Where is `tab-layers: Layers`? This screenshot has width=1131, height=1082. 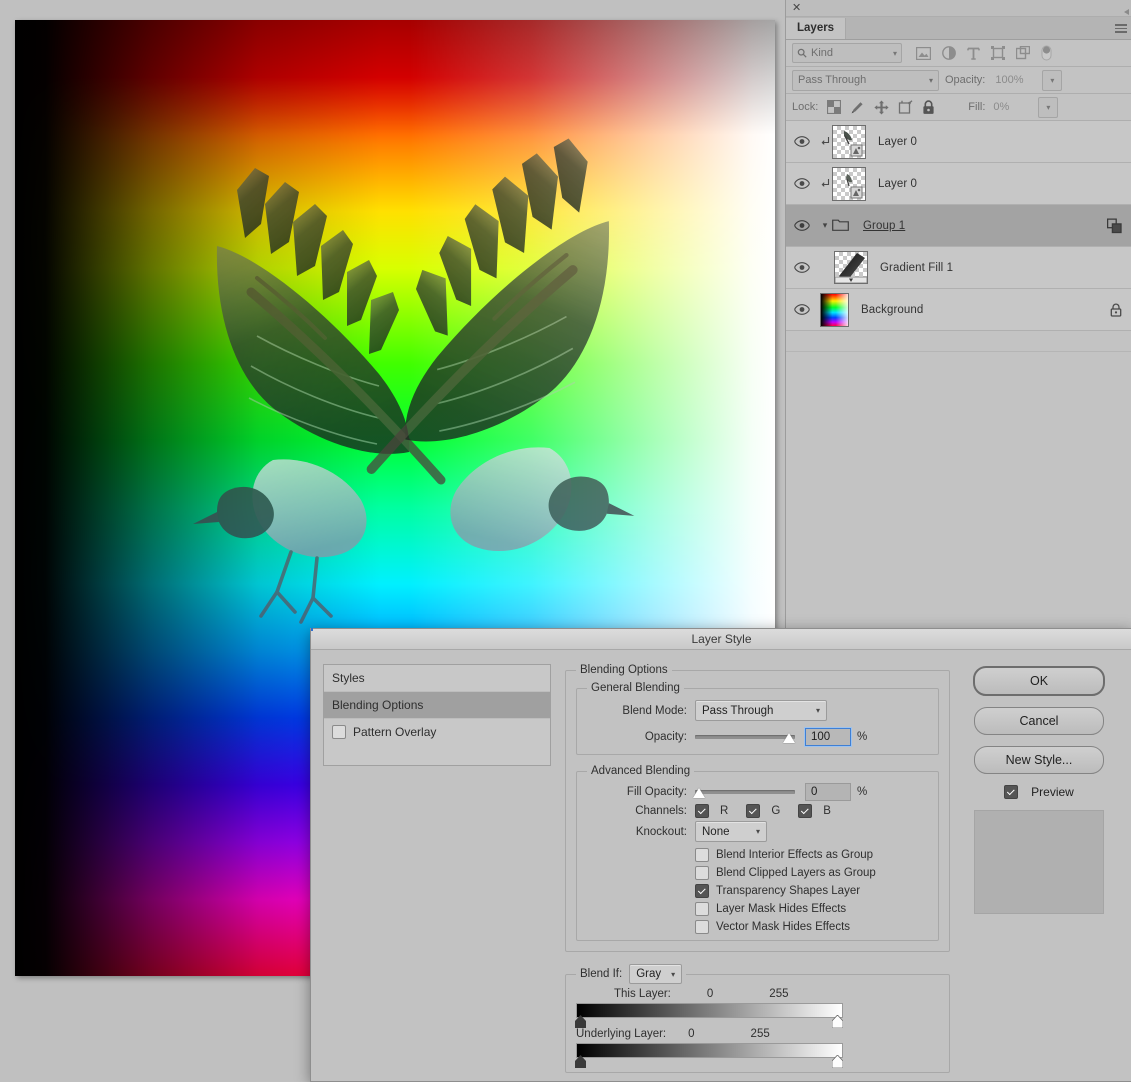 tab-layers: Layers is located at coordinates (816, 28).